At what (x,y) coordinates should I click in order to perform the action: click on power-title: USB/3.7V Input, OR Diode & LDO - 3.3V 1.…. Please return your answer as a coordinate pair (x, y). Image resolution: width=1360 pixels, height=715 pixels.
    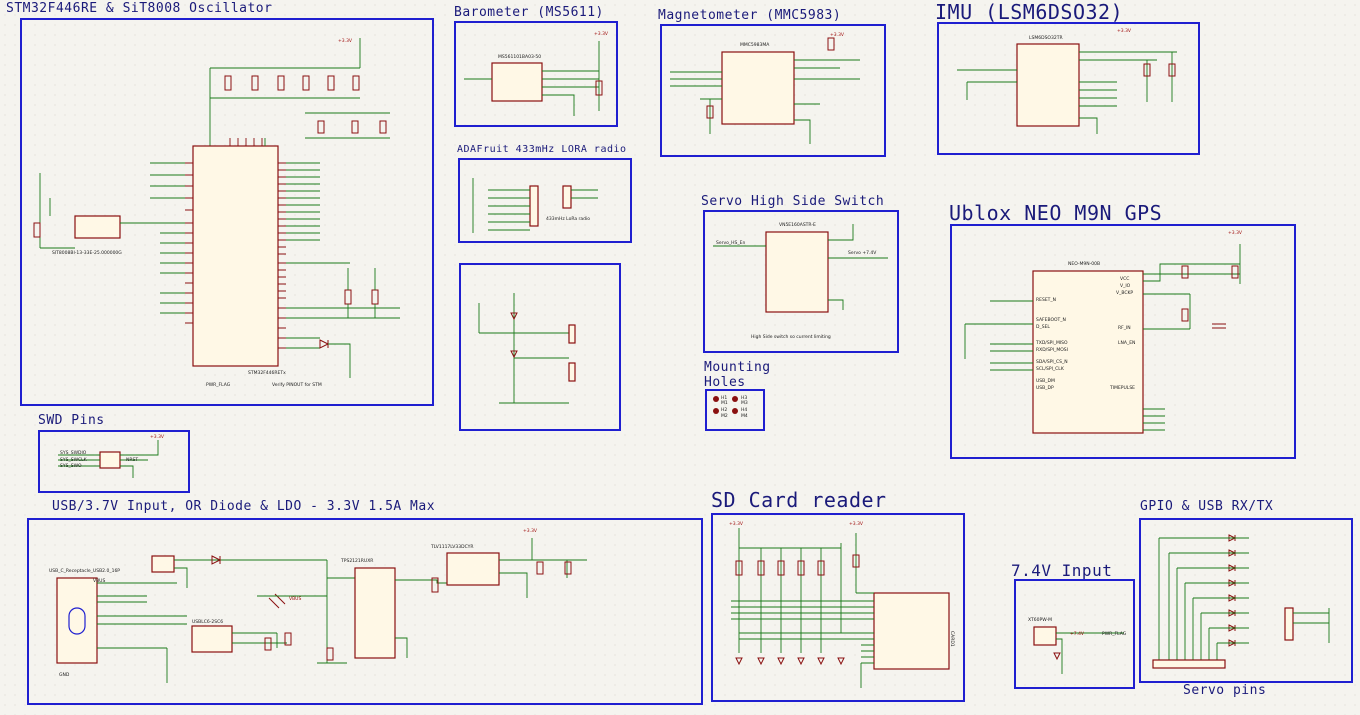
    Looking at the image, I should click on (244, 506).